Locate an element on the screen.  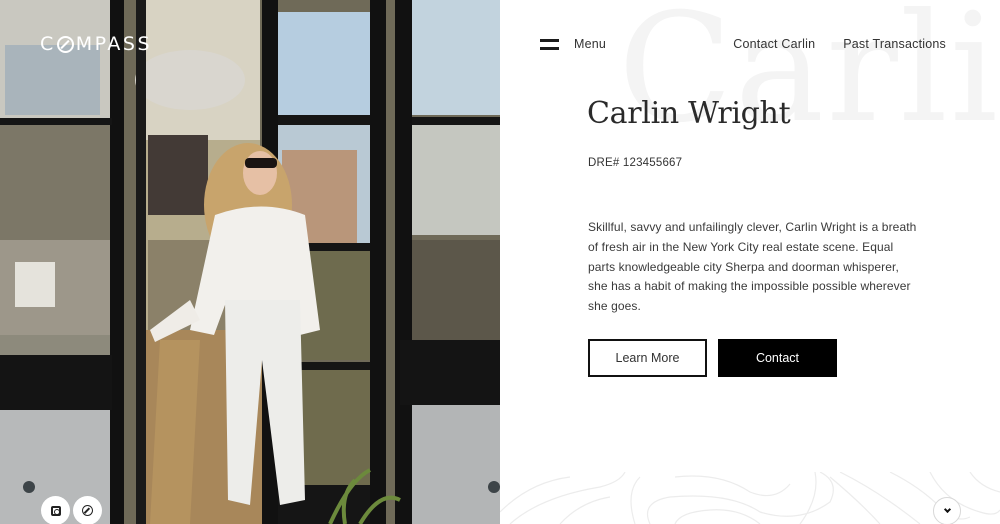
contact-button: Contact is located at coordinates (777, 358).